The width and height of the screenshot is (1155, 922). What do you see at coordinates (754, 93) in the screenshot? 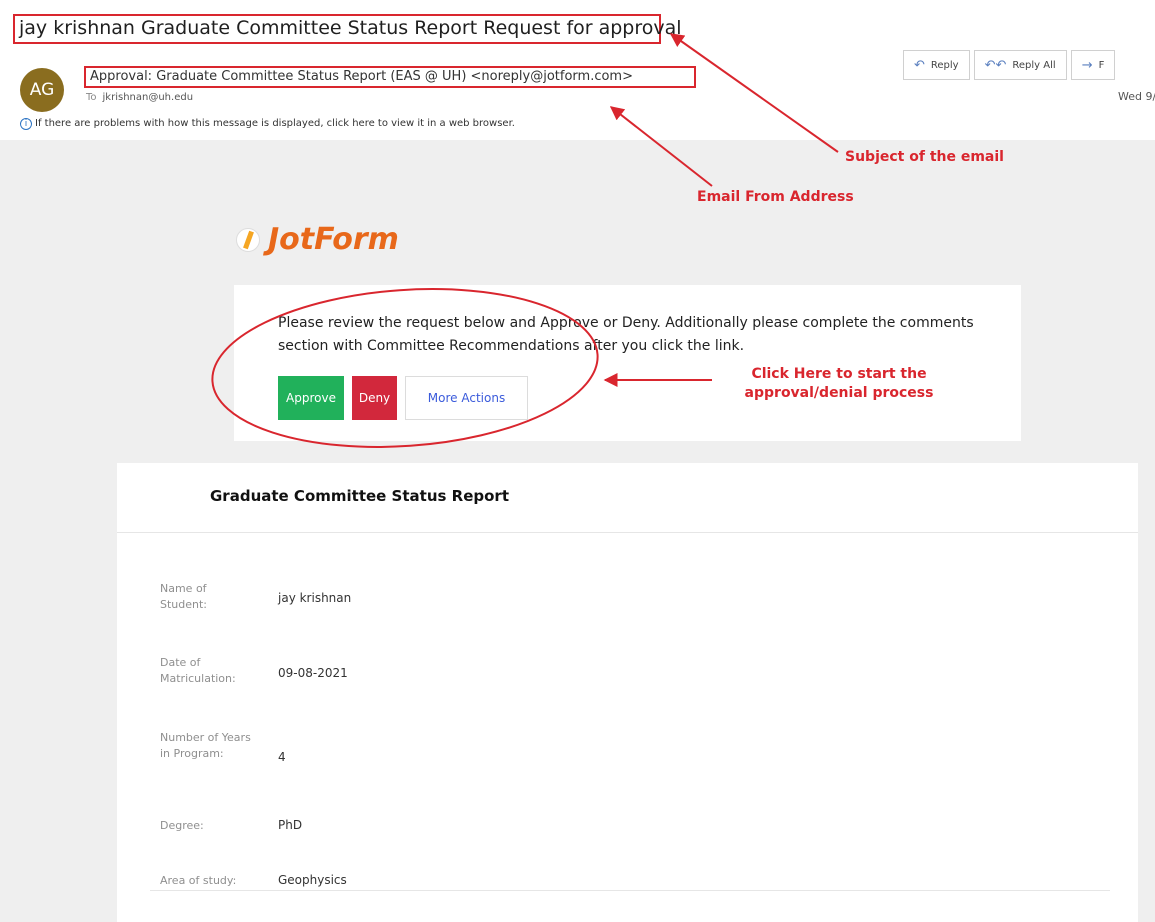
I see `subject-arrow` at bounding box center [754, 93].